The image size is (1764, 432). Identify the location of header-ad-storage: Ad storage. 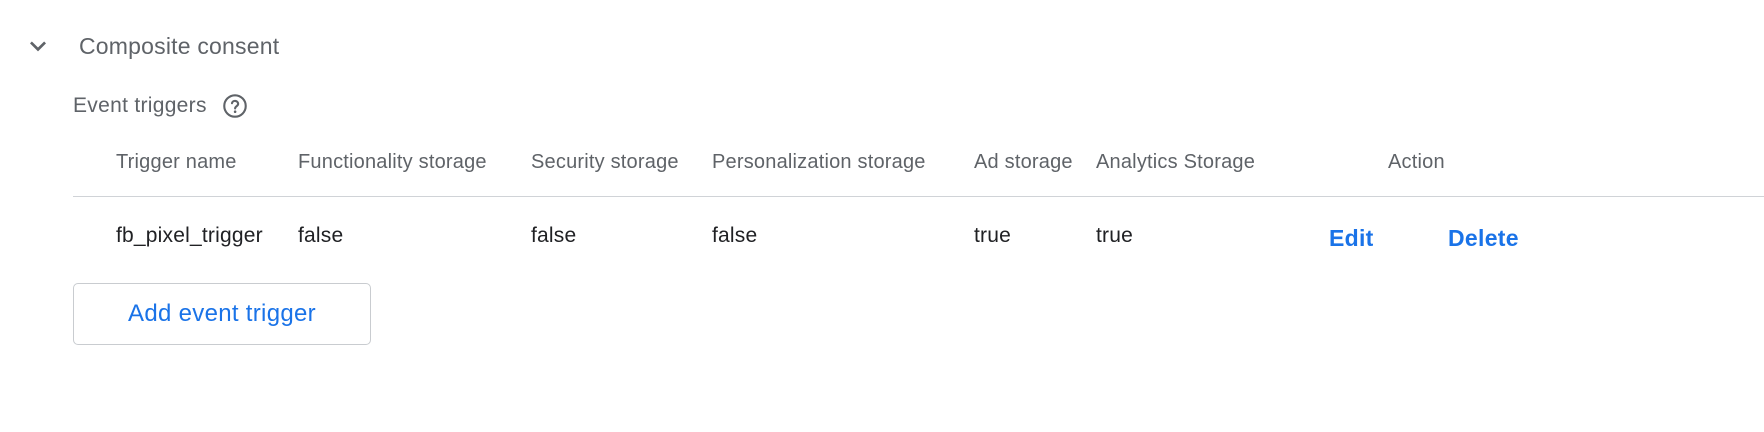
(1023, 162).